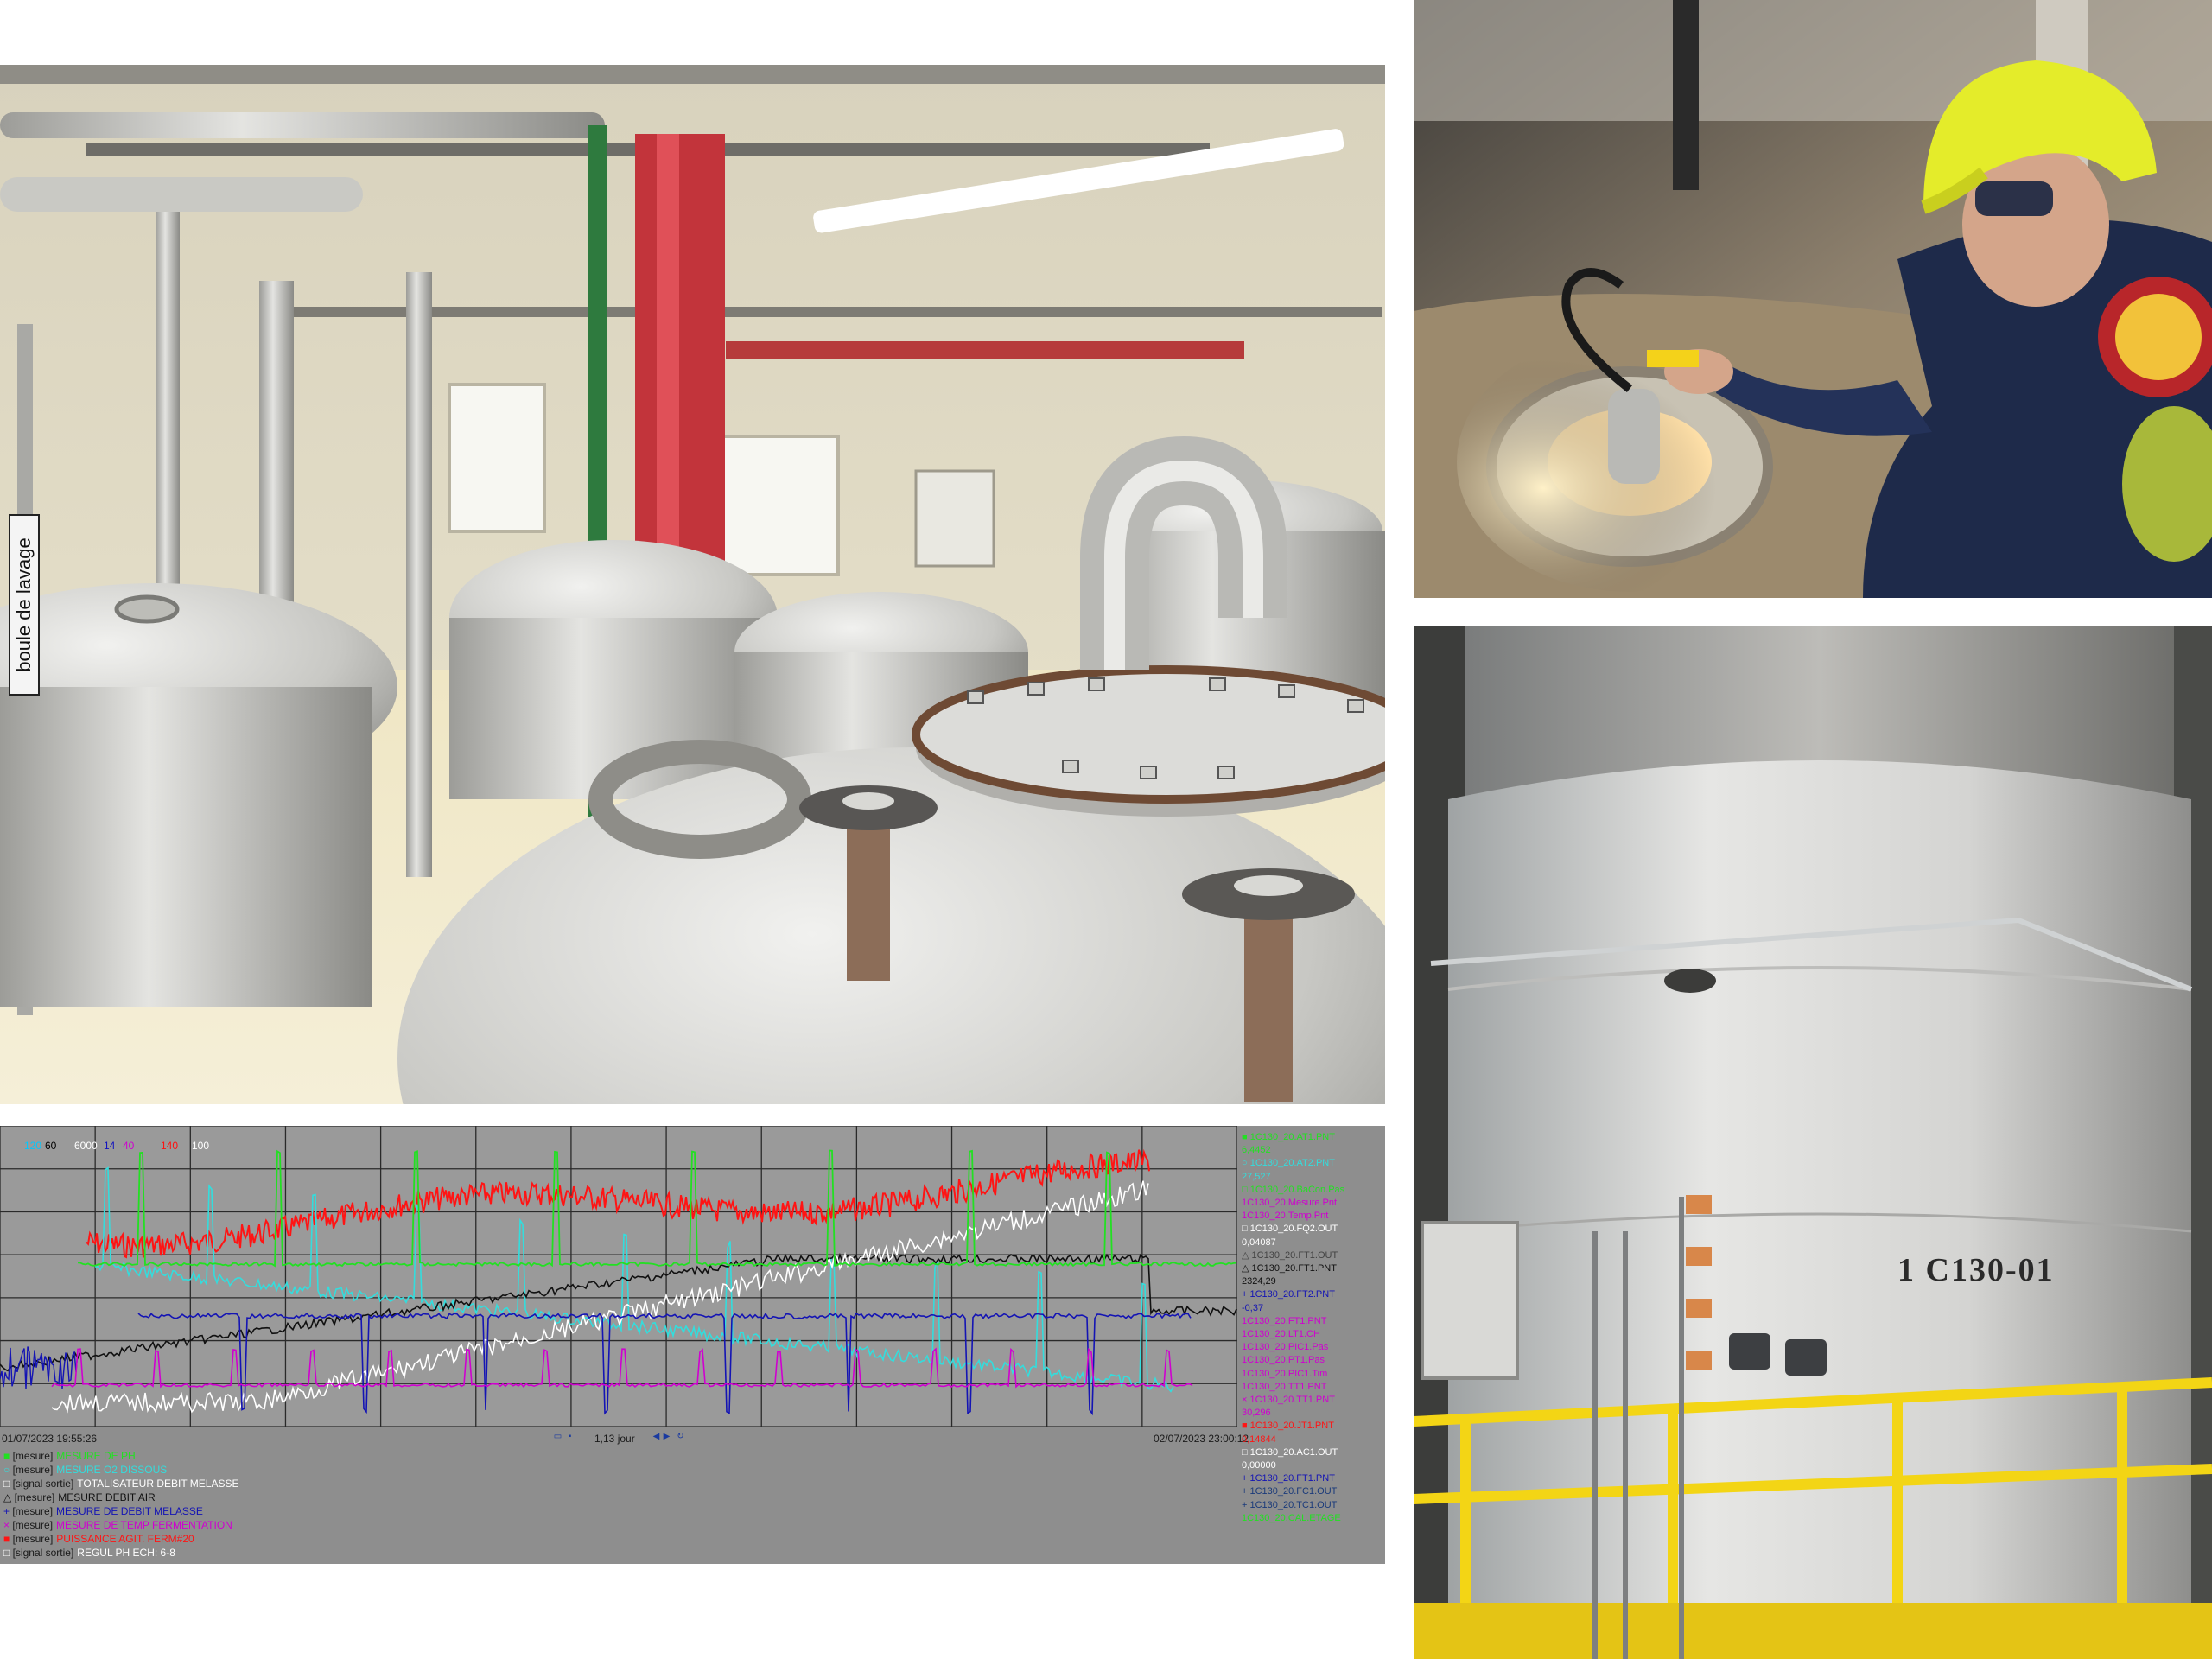 This screenshot has height=1659, width=2212. What do you see at coordinates (1259, 1439) in the screenshot?
I see `tag-list-item: 0,14844` at bounding box center [1259, 1439].